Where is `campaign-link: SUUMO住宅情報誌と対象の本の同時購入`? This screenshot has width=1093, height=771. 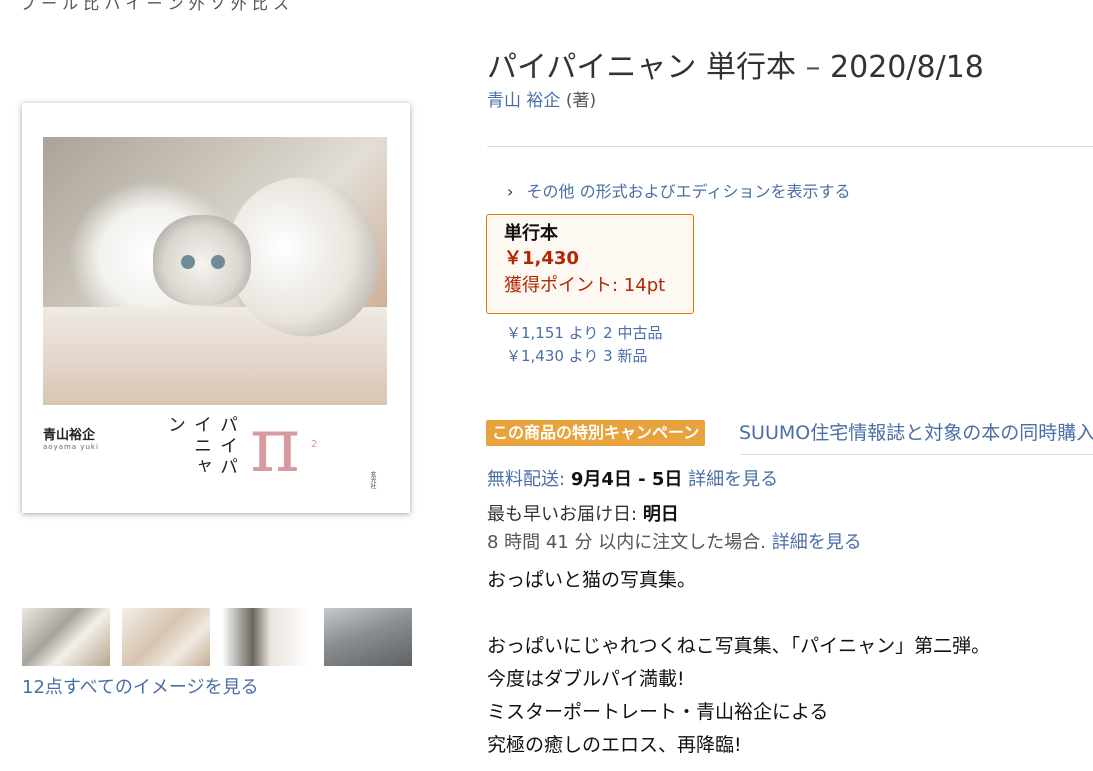
campaign-link: SUUMO住宅情報誌と対象の本の同時購入 is located at coordinates (916, 433).